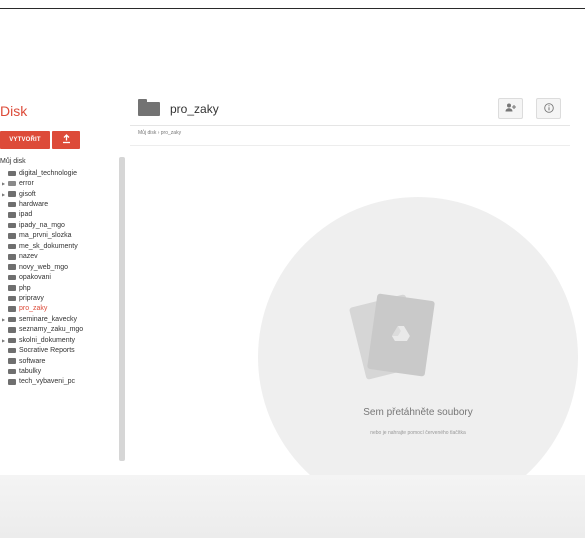 This screenshot has width=585, height=538. What do you see at coordinates (44, 267) in the screenshot?
I see `sidebar-item-label: novy_web_mgo` at bounding box center [44, 267].